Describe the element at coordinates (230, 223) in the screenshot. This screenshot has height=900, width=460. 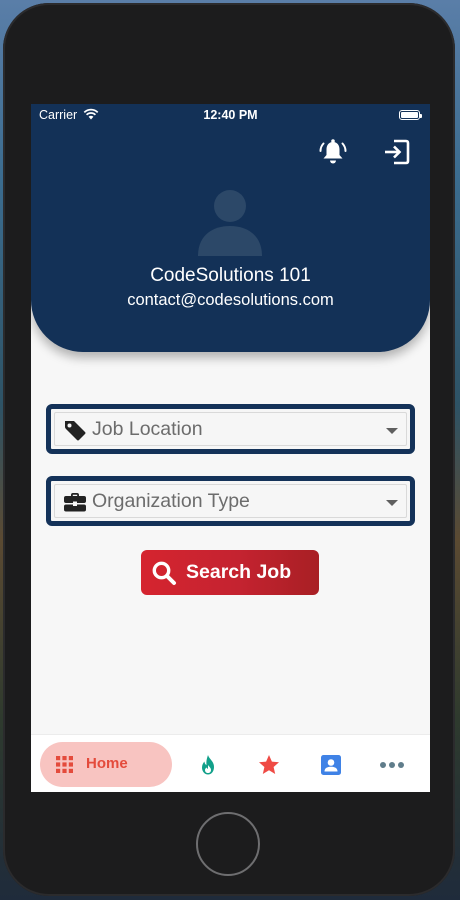
I see `person-silhouette-icon` at that location.